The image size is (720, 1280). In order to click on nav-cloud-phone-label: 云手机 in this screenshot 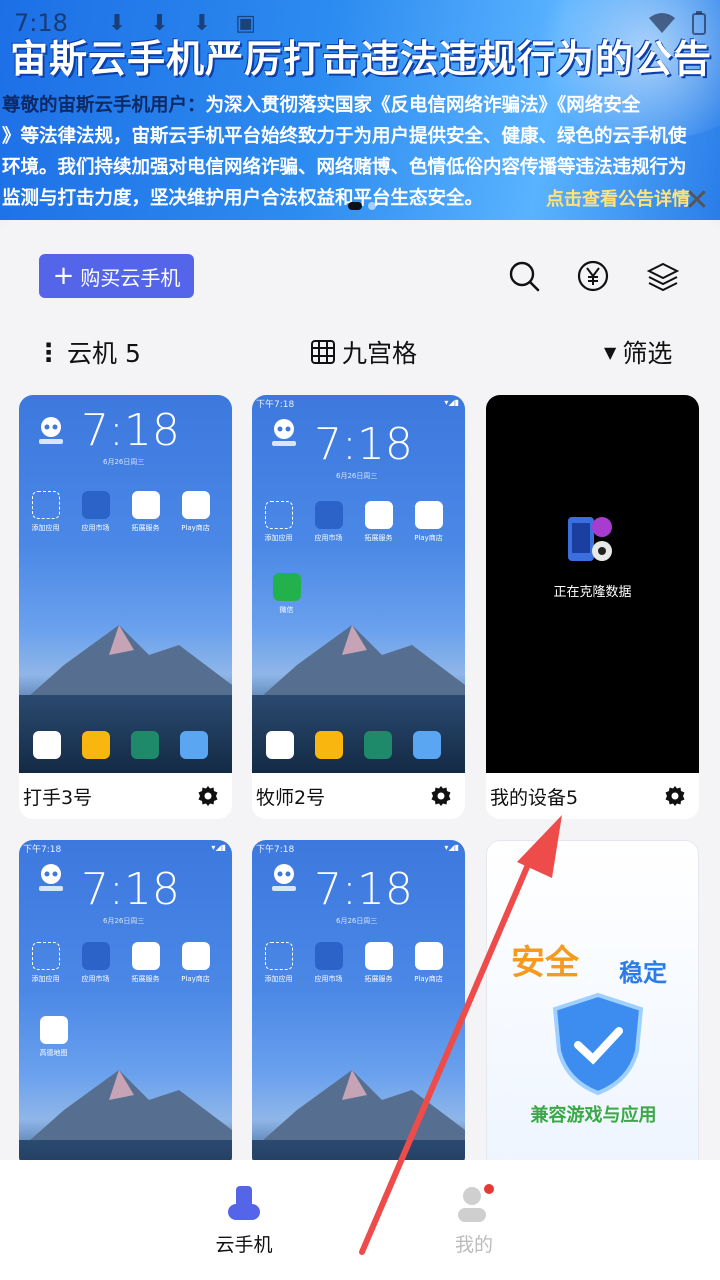, I will do `click(244, 1245)`.